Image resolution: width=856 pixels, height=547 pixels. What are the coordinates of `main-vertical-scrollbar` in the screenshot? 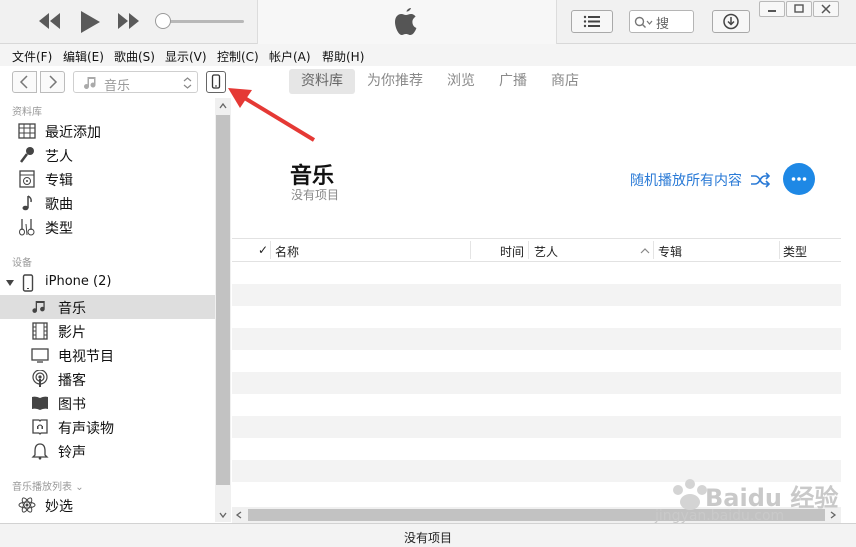 It's located at (848, 310).